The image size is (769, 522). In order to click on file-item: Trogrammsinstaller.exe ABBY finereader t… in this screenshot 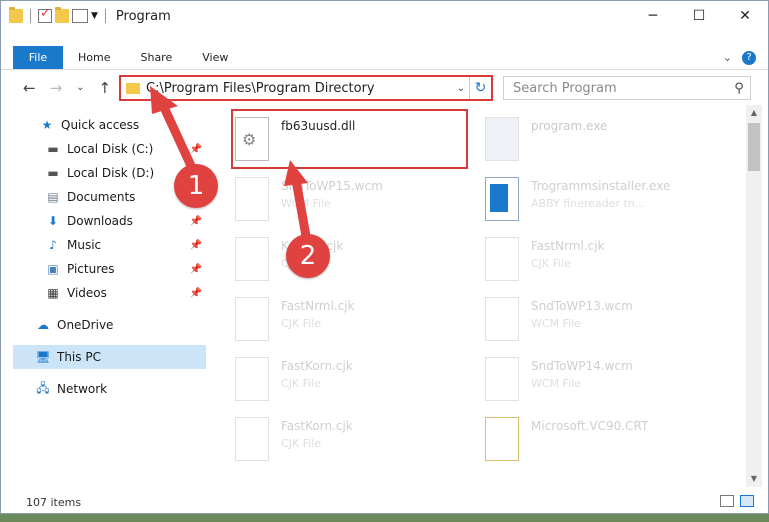, I will do `click(580, 198)`.